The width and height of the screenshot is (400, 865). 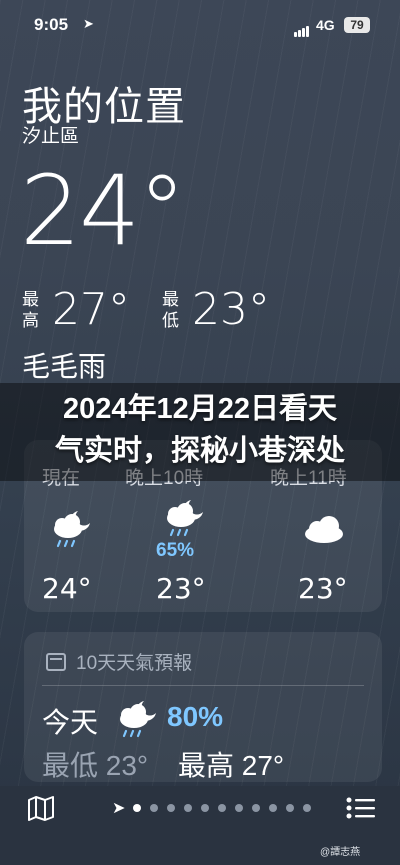 I want to click on status-bar: 9:05 ➤ 4G 79, so click(x=200, y=26).